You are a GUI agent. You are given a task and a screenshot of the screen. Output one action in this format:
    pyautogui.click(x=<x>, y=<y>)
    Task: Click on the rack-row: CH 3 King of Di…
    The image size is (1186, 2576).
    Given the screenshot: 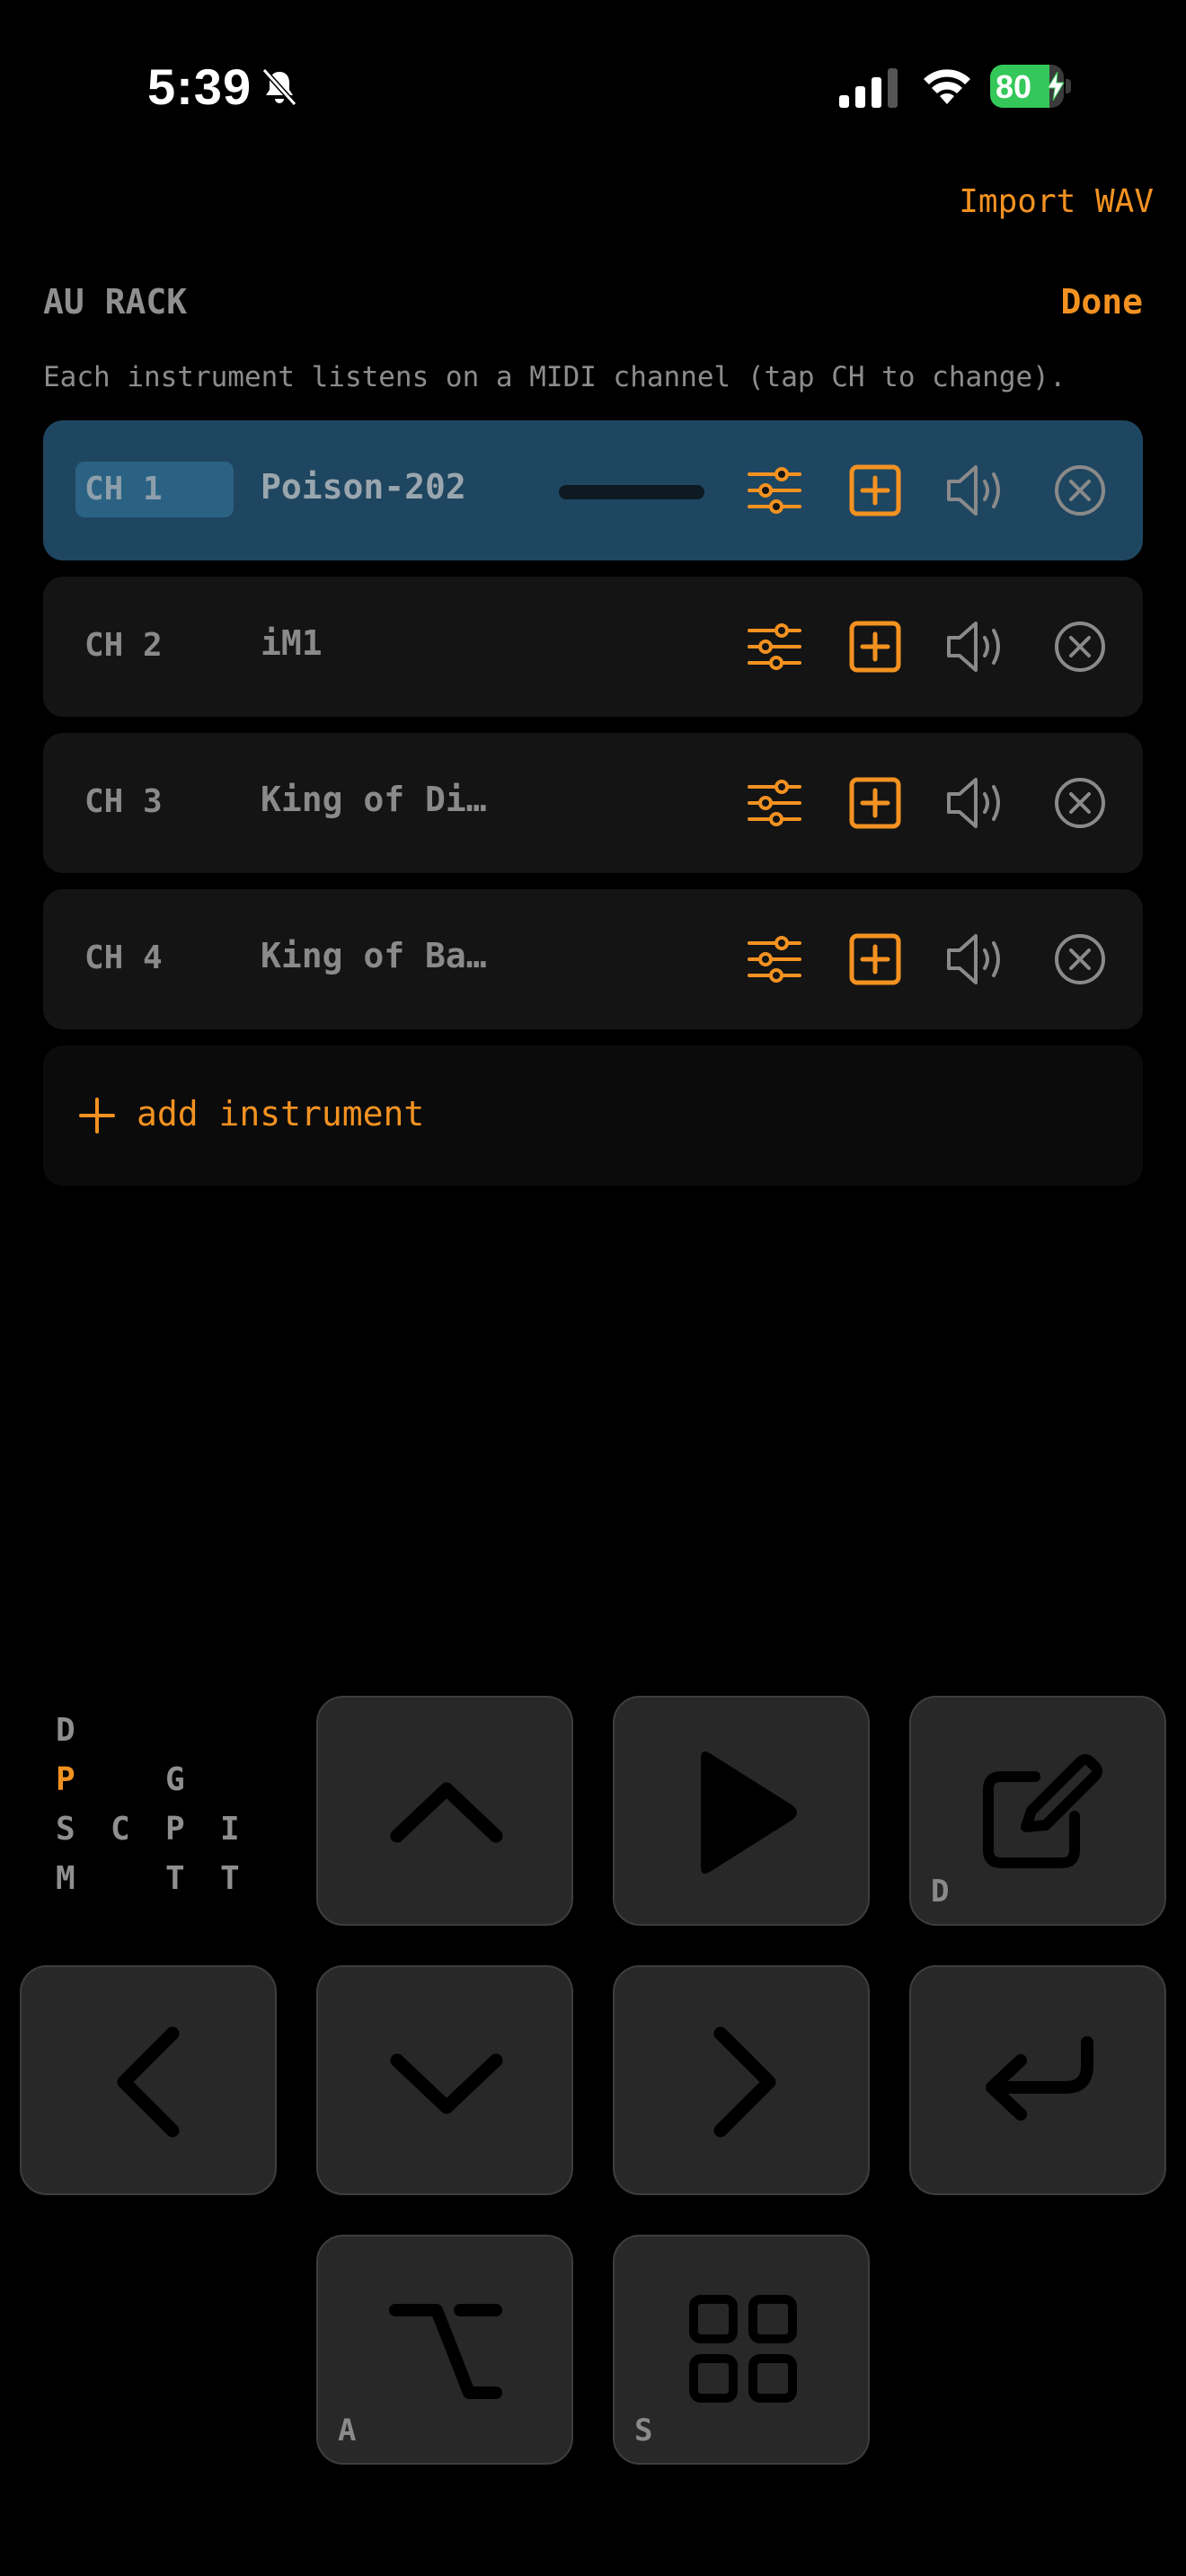 What is the action you would take?
    pyautogui.click(x=593, y=803)
    